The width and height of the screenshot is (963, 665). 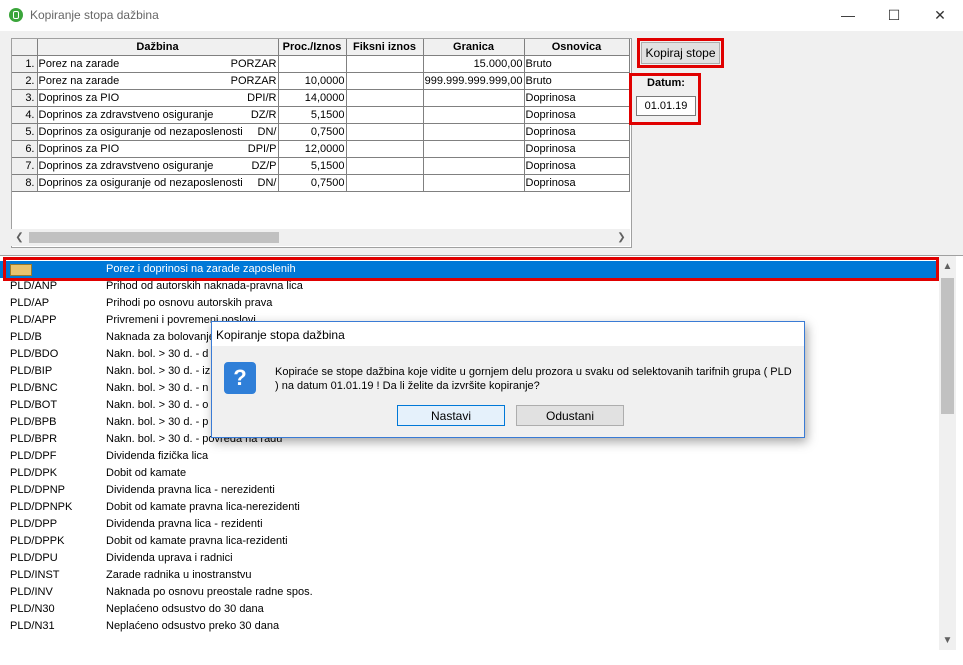 What do you see at coordinates (158, 149) in the screenshot?
I see `dazbina-cell: Doprinos za PIO DPI/P` at bounding box center [158, 149].